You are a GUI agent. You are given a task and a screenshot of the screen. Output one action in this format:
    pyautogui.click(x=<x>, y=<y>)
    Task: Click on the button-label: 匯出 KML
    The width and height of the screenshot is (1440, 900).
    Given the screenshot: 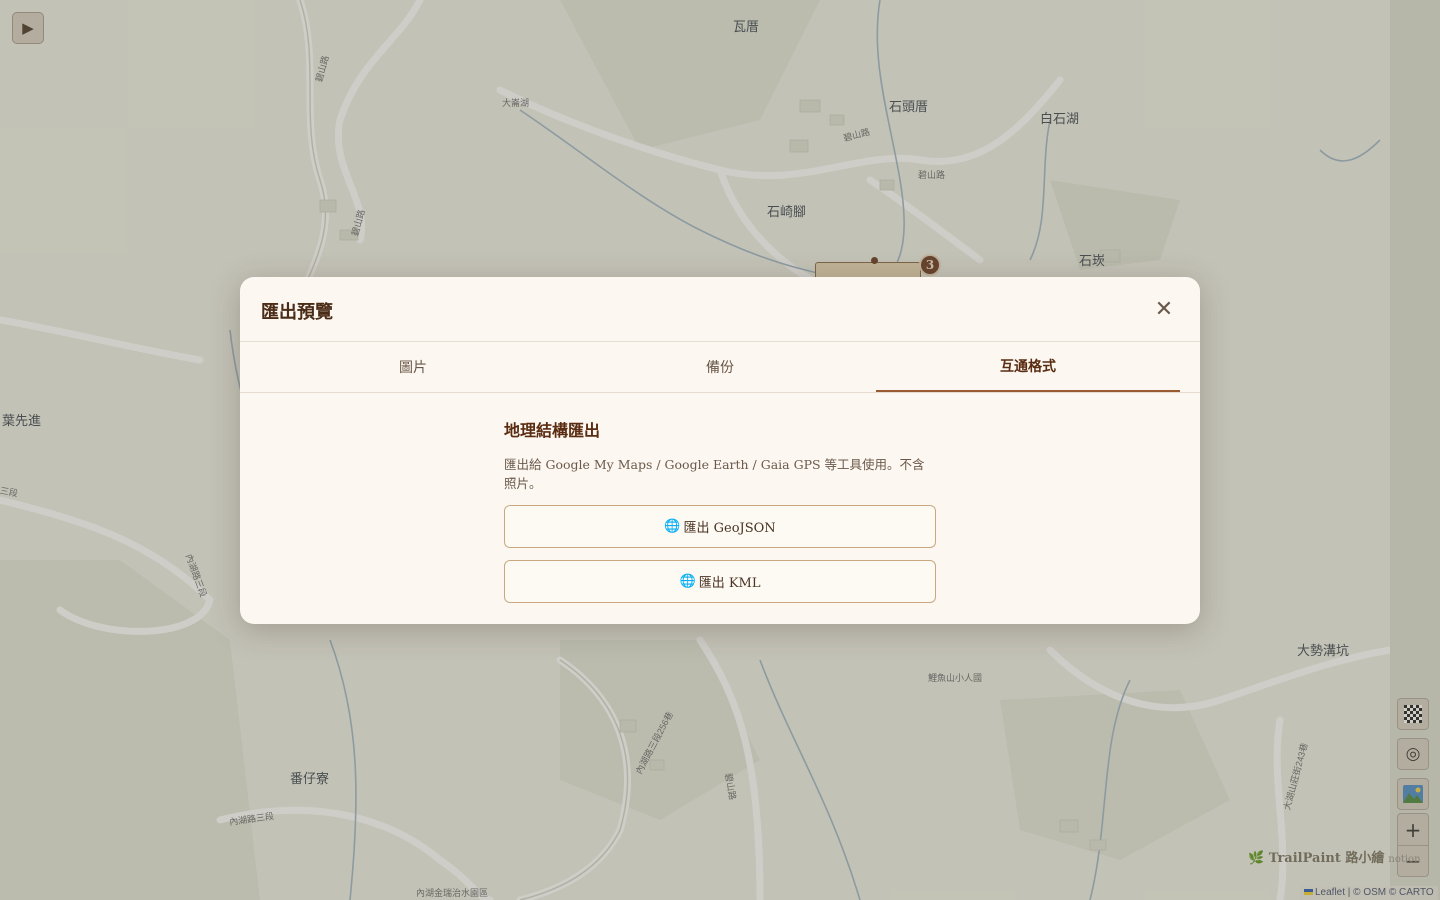 What is the action you would take?
    pyautogui.click(x=729, y=583)
    